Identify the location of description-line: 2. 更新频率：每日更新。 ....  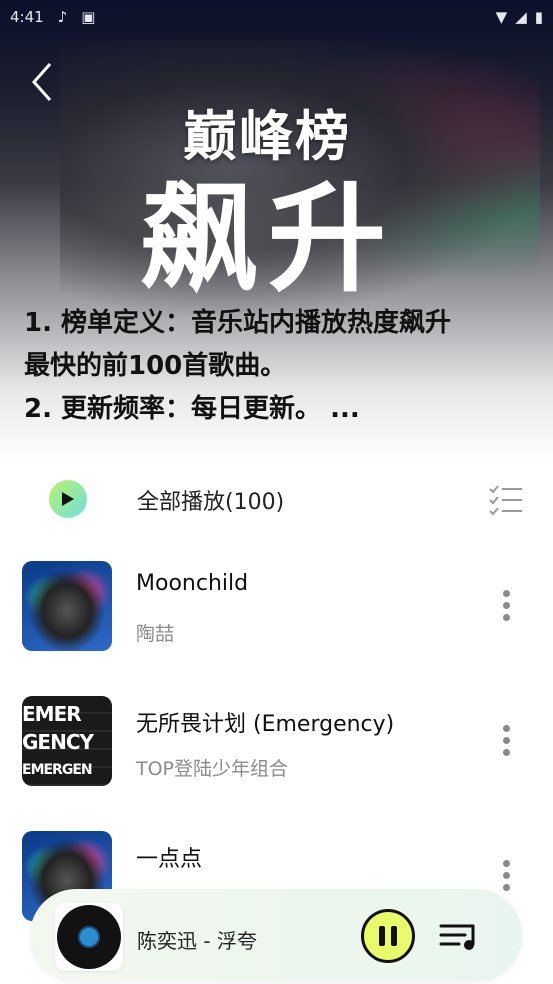
(192, 409).